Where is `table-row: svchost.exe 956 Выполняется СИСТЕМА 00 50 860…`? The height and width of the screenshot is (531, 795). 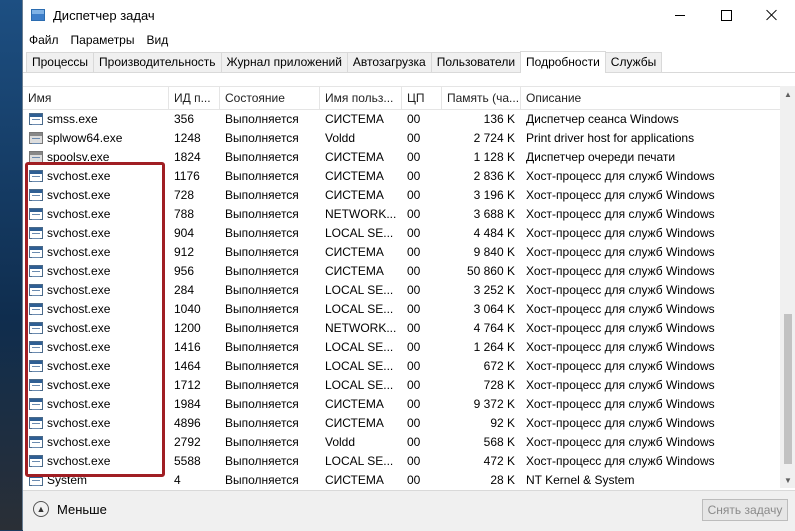 table-row: svchost.exe 956 Выполняется СИСТЕМА 00 50 860… is located at coordinates (401, 271).